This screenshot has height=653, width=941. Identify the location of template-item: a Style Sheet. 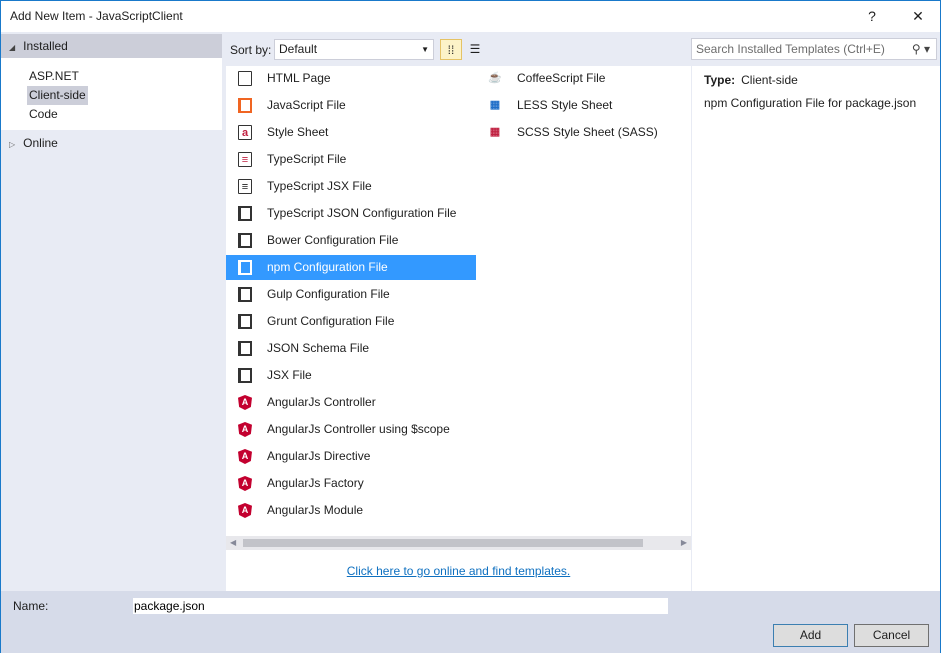
(351, 132).